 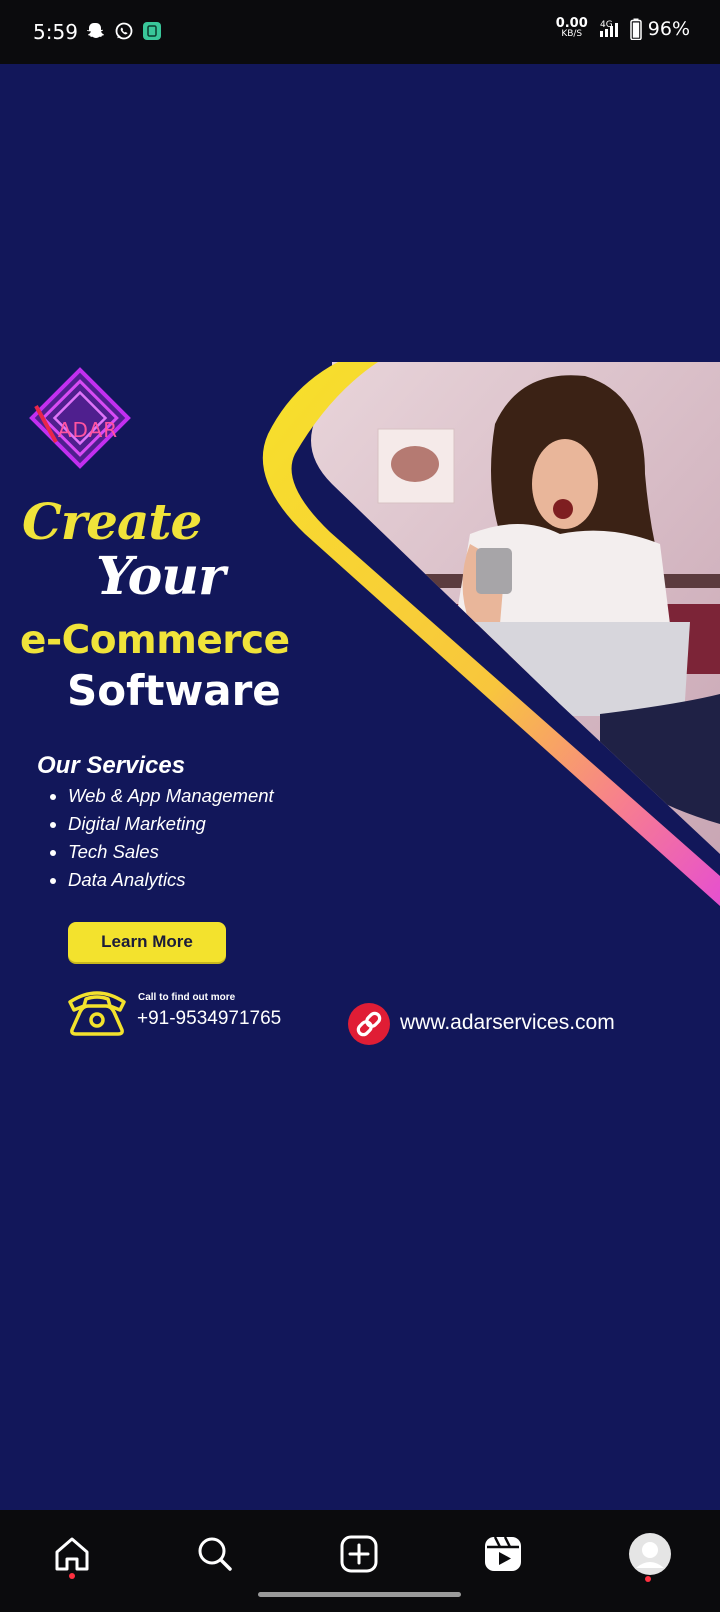 What do you see at coordinates (209, 1018) in the screenshot?
I see `phone-number: +91-9534971765` at bounding box center [209, 1018].